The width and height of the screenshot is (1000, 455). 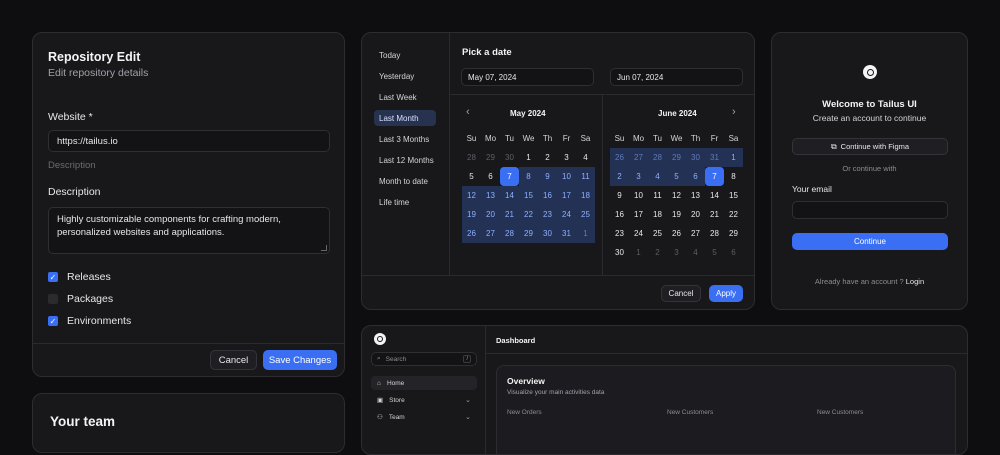 I want to click on preset-month-to-date: Month to date, so click(x=405, y=181).